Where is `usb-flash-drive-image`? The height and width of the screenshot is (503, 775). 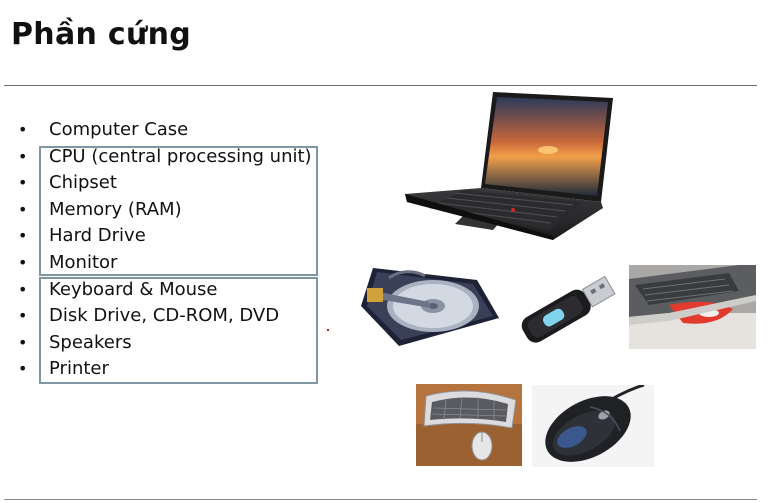
usb-flash-drive-image is located at coordinates (566, 307).